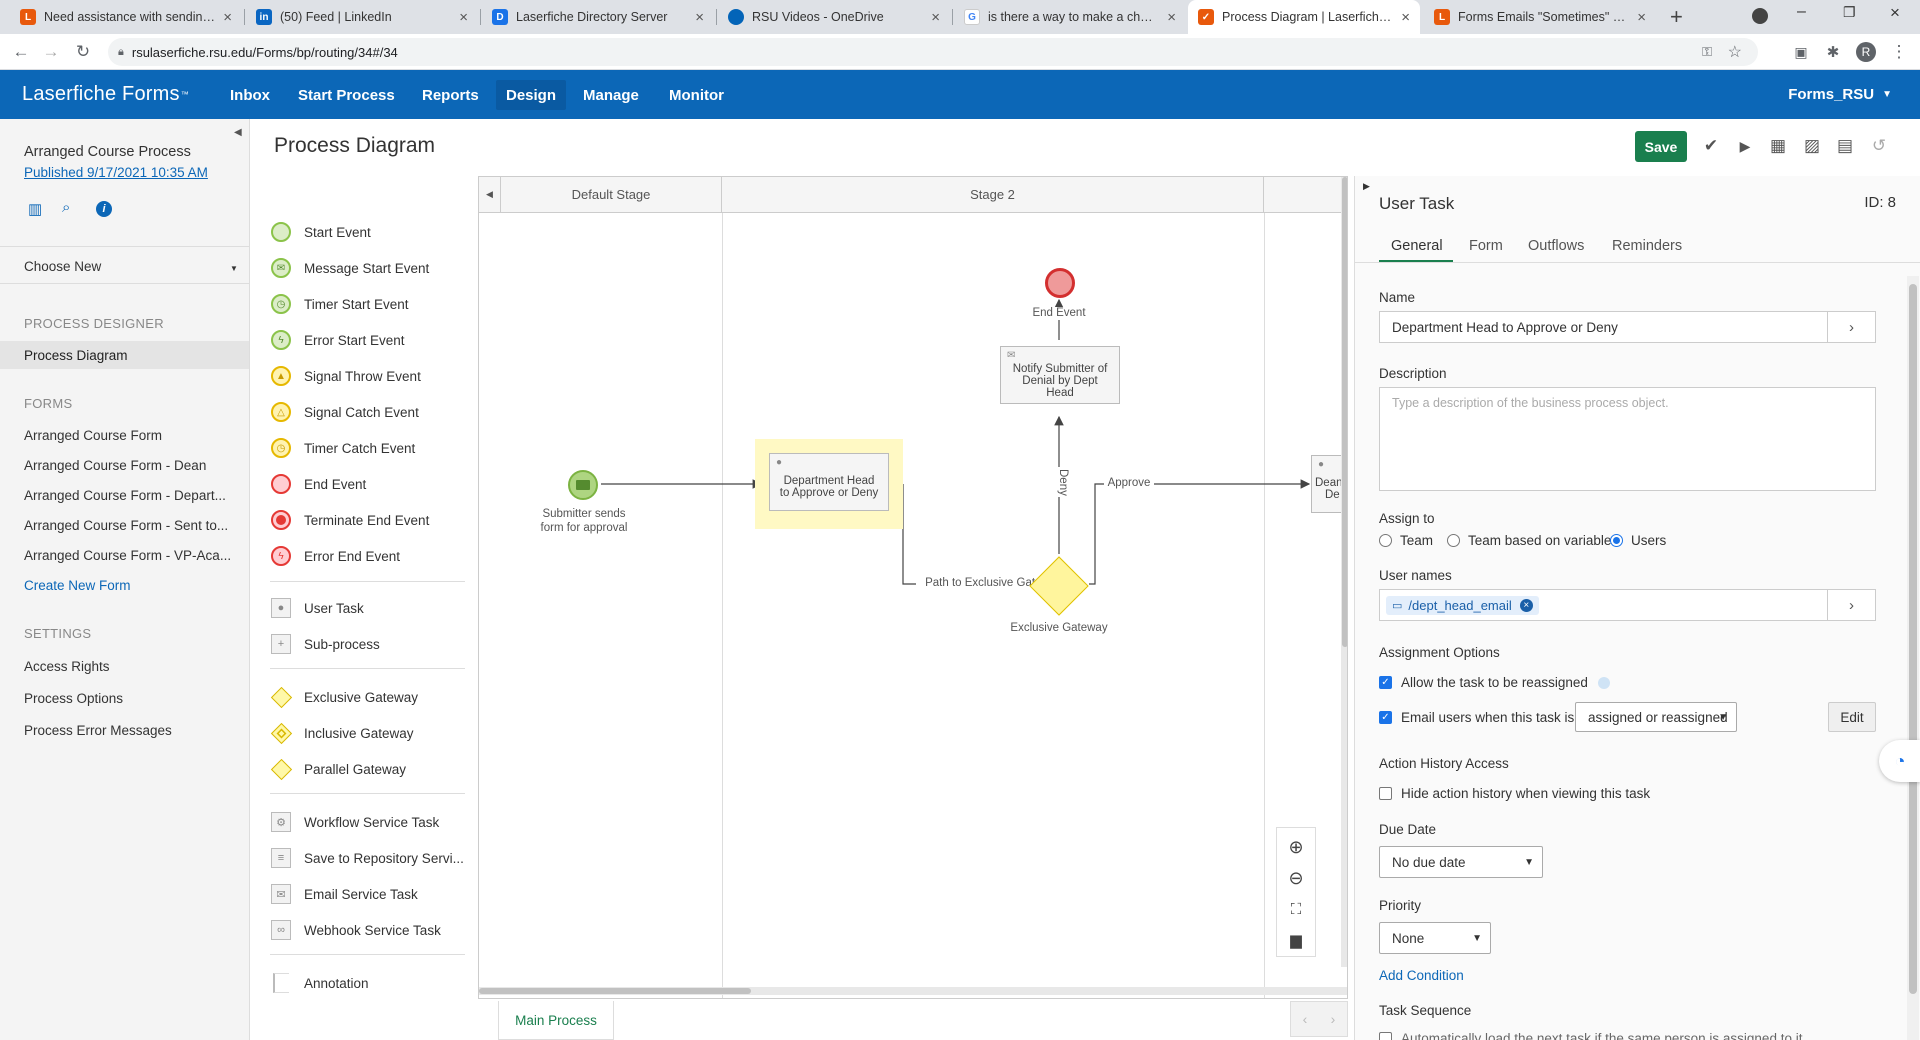 The width and height of the screenshot is (1920, 1040). Describe the element at coordinates (320, 232) in the screenshot. I see `palette-start-event: Start Event` at that location.